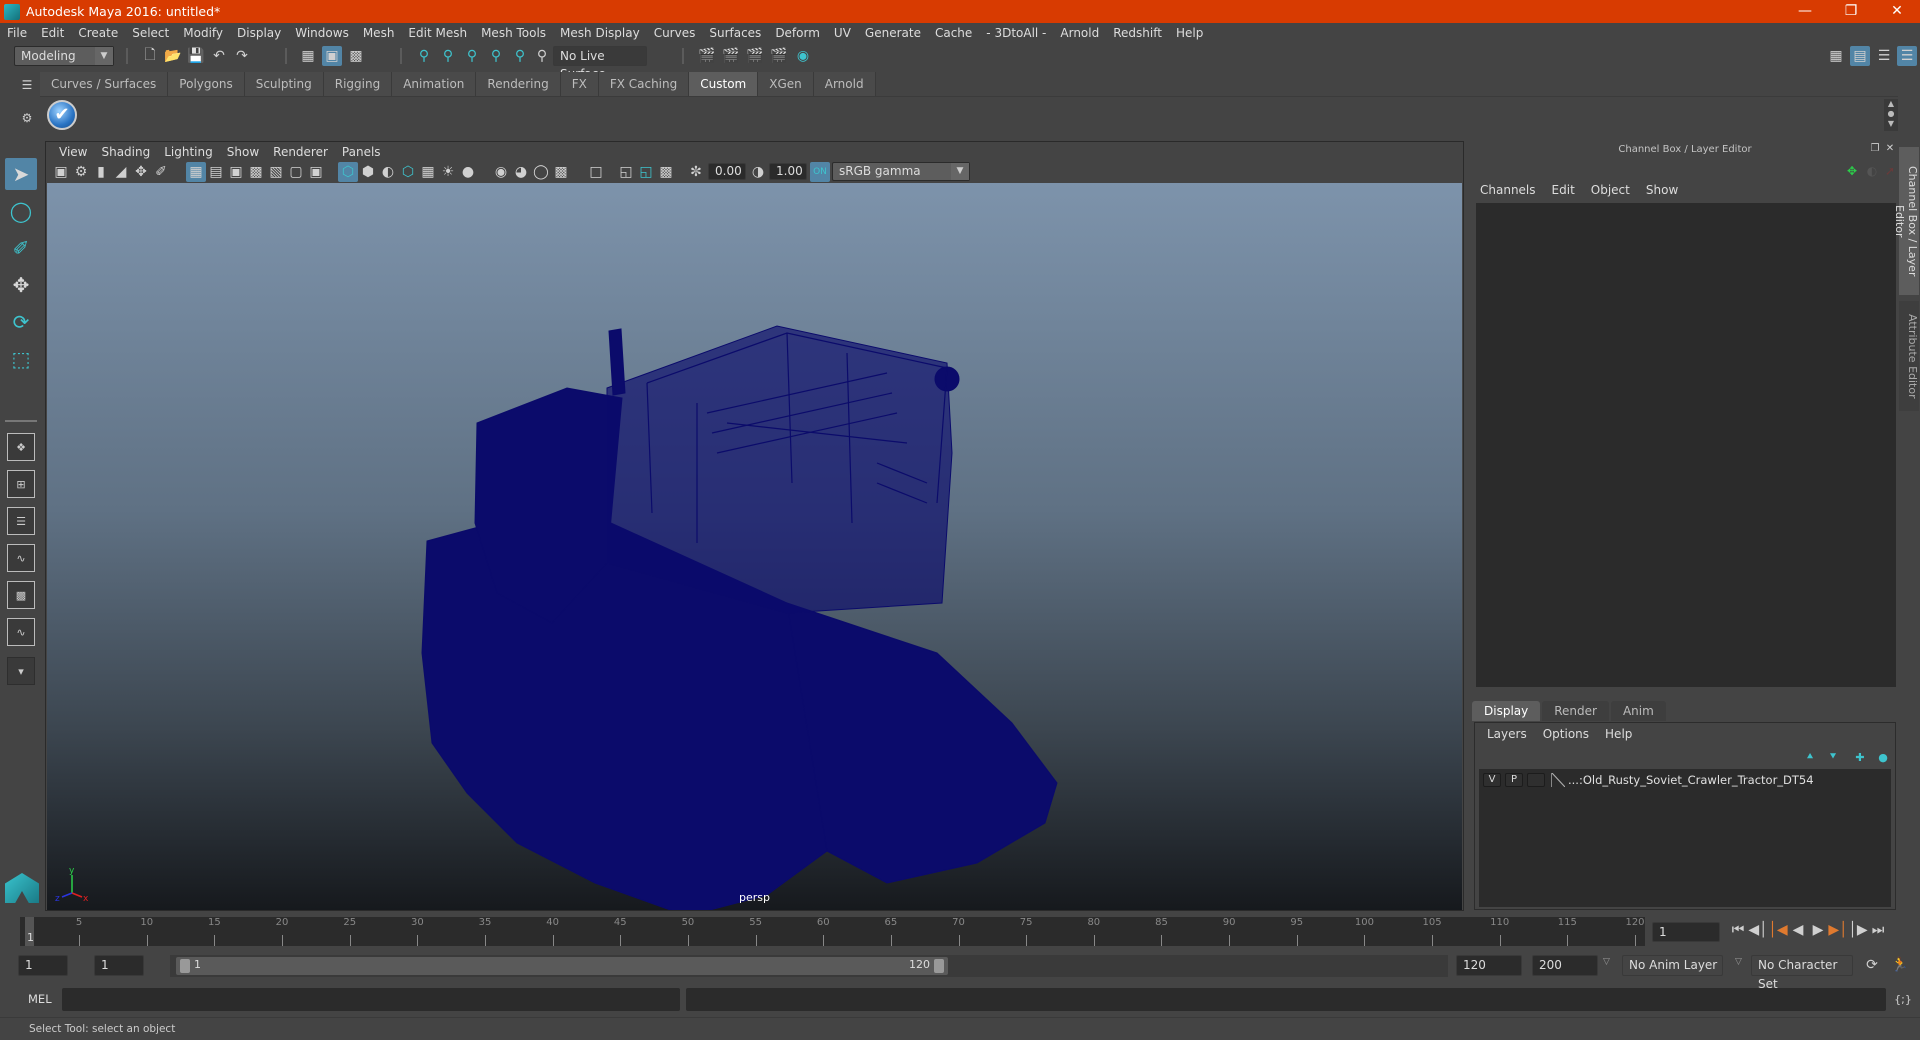 The image size is (1920, 1040). I want to click on select-camera-icon: ▣, so click(61, 172).